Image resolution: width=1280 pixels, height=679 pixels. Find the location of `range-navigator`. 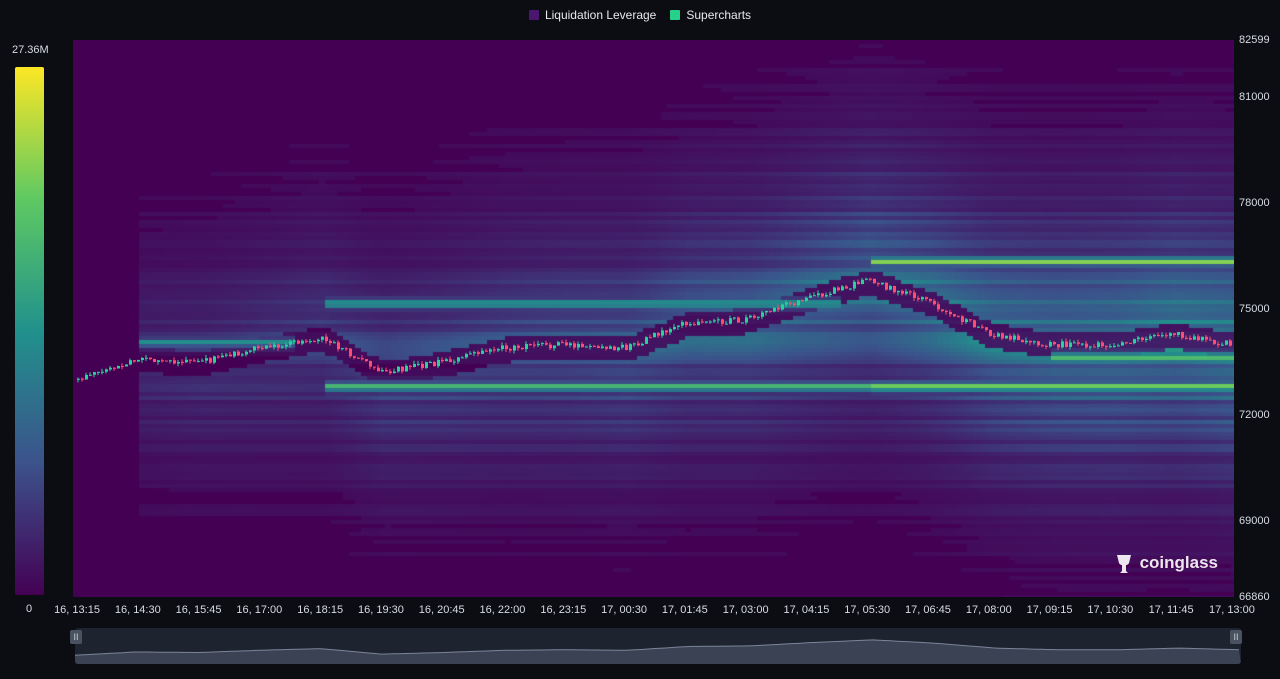

range-navigator is located at coordinates (658, 646).